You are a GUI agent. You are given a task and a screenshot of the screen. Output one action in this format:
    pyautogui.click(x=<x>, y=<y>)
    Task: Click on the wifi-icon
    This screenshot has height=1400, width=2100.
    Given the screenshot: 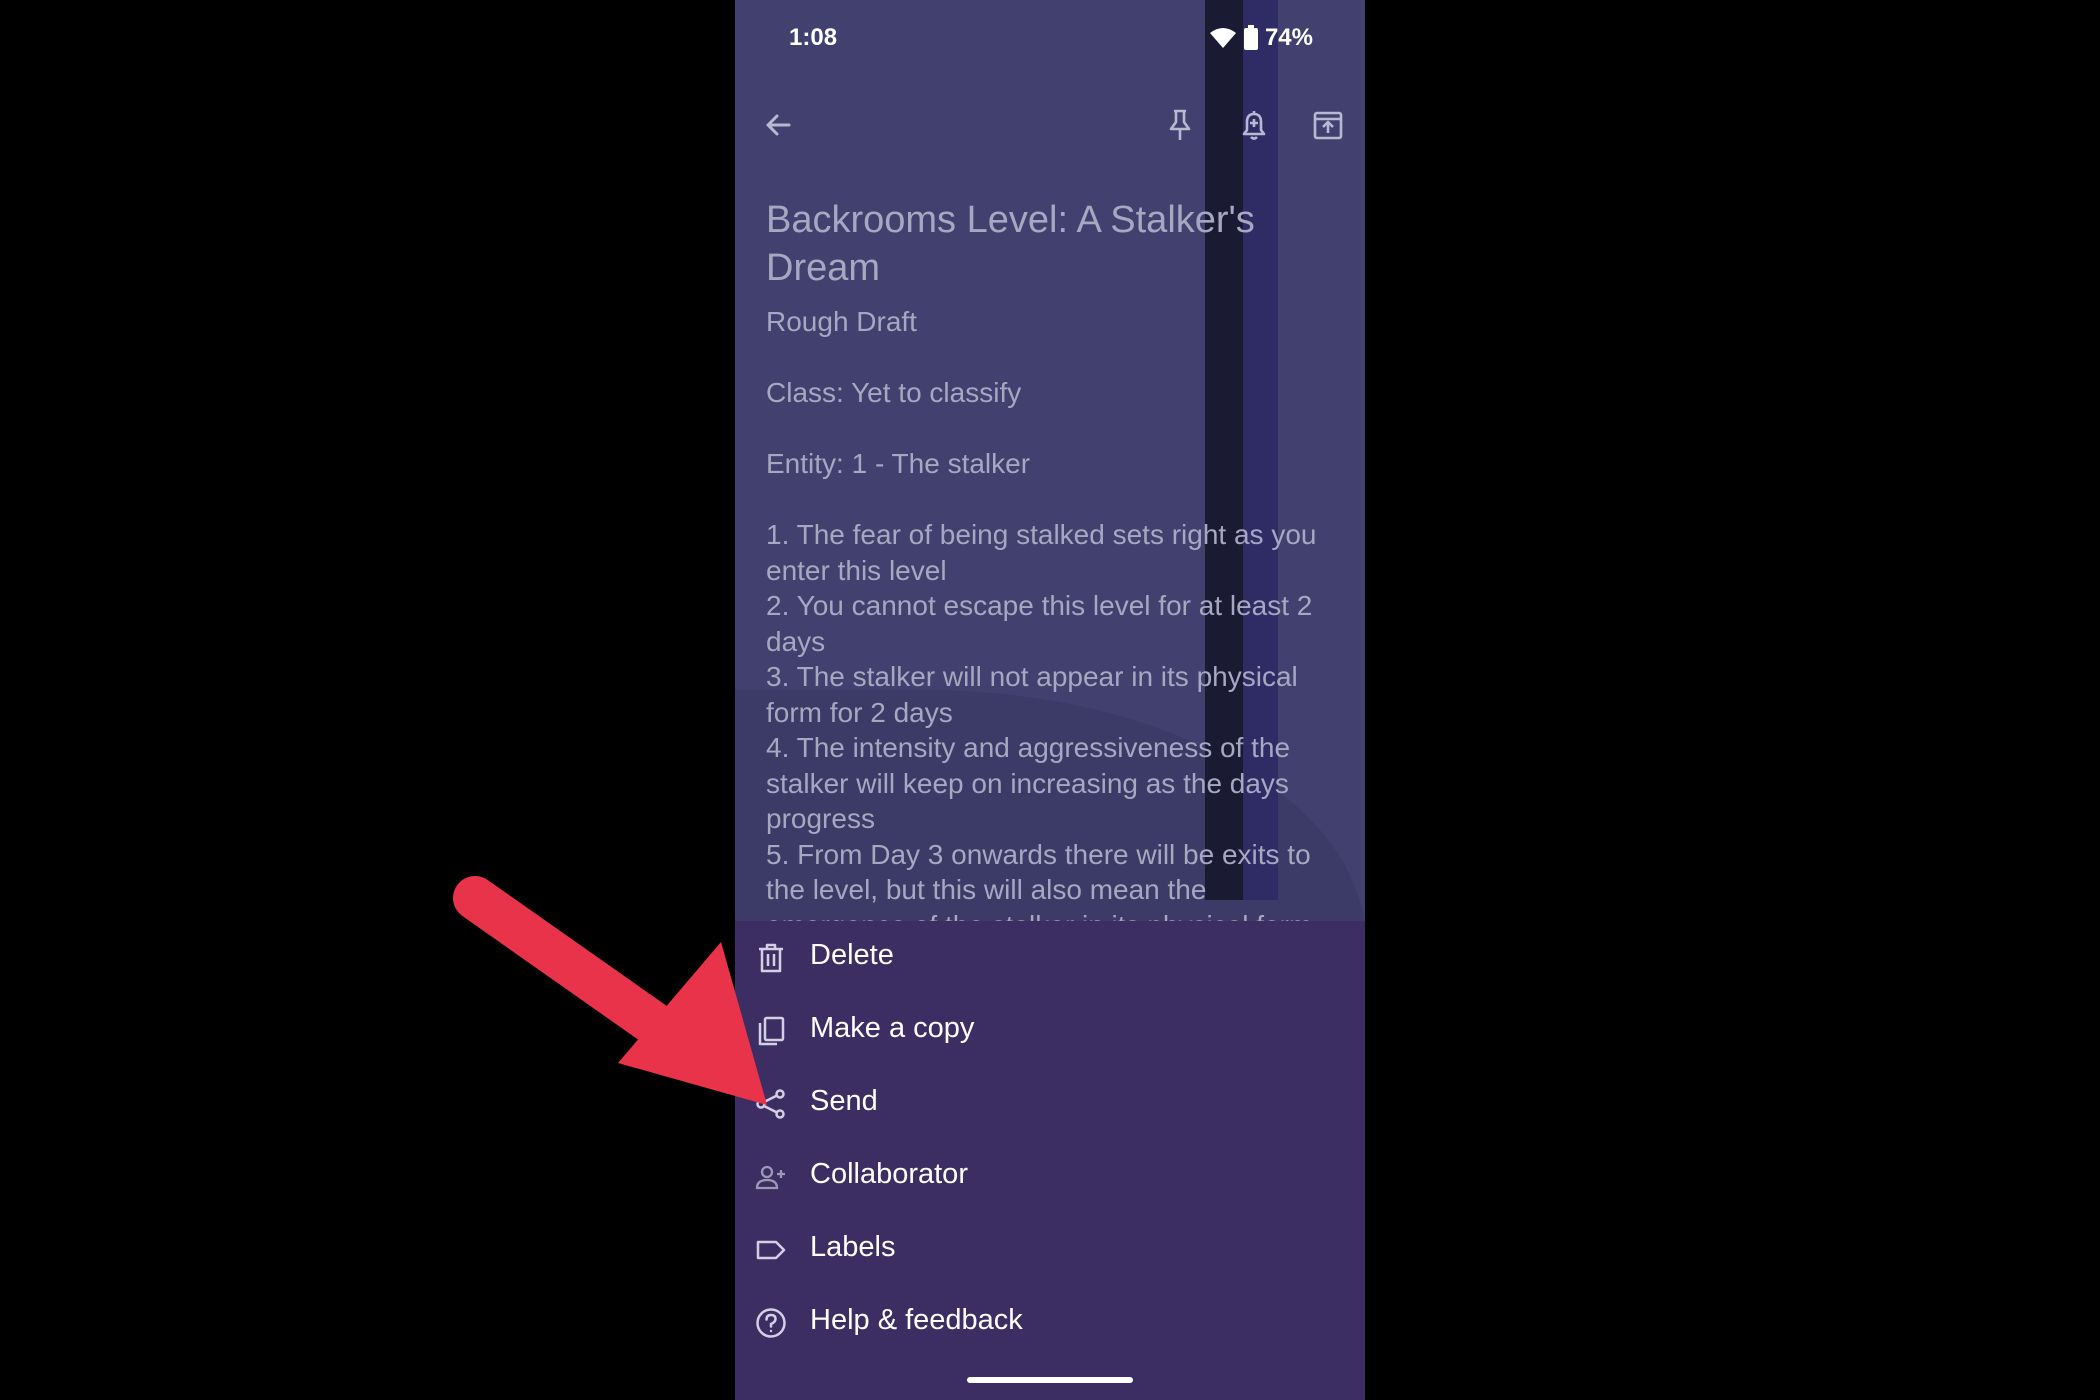 What is the action you would take?
    pyautogui.click(x=1222, y=38)
    